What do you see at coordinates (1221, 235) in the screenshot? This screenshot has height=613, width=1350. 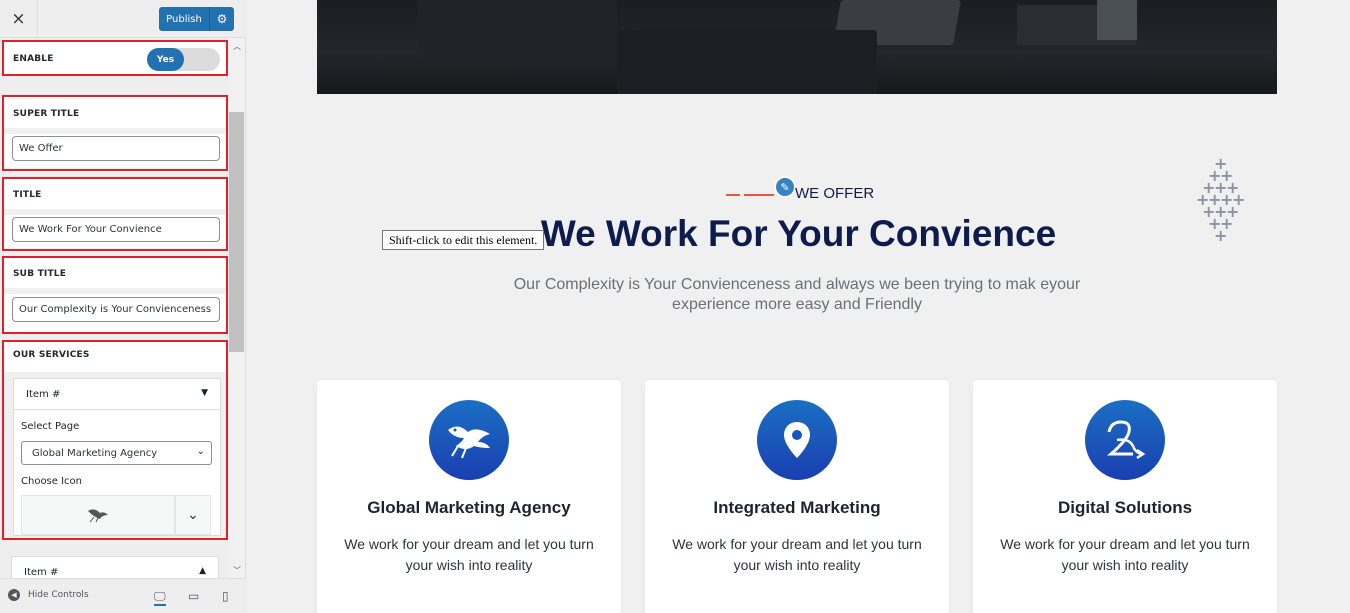 I see `plus-icon: +` at bounding box center [1221, 235].